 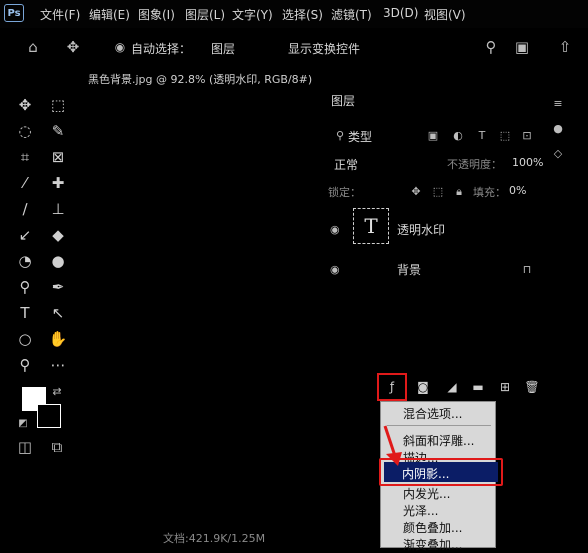 I want to click on fill-label: 填充：, so click(x=489, y=192).